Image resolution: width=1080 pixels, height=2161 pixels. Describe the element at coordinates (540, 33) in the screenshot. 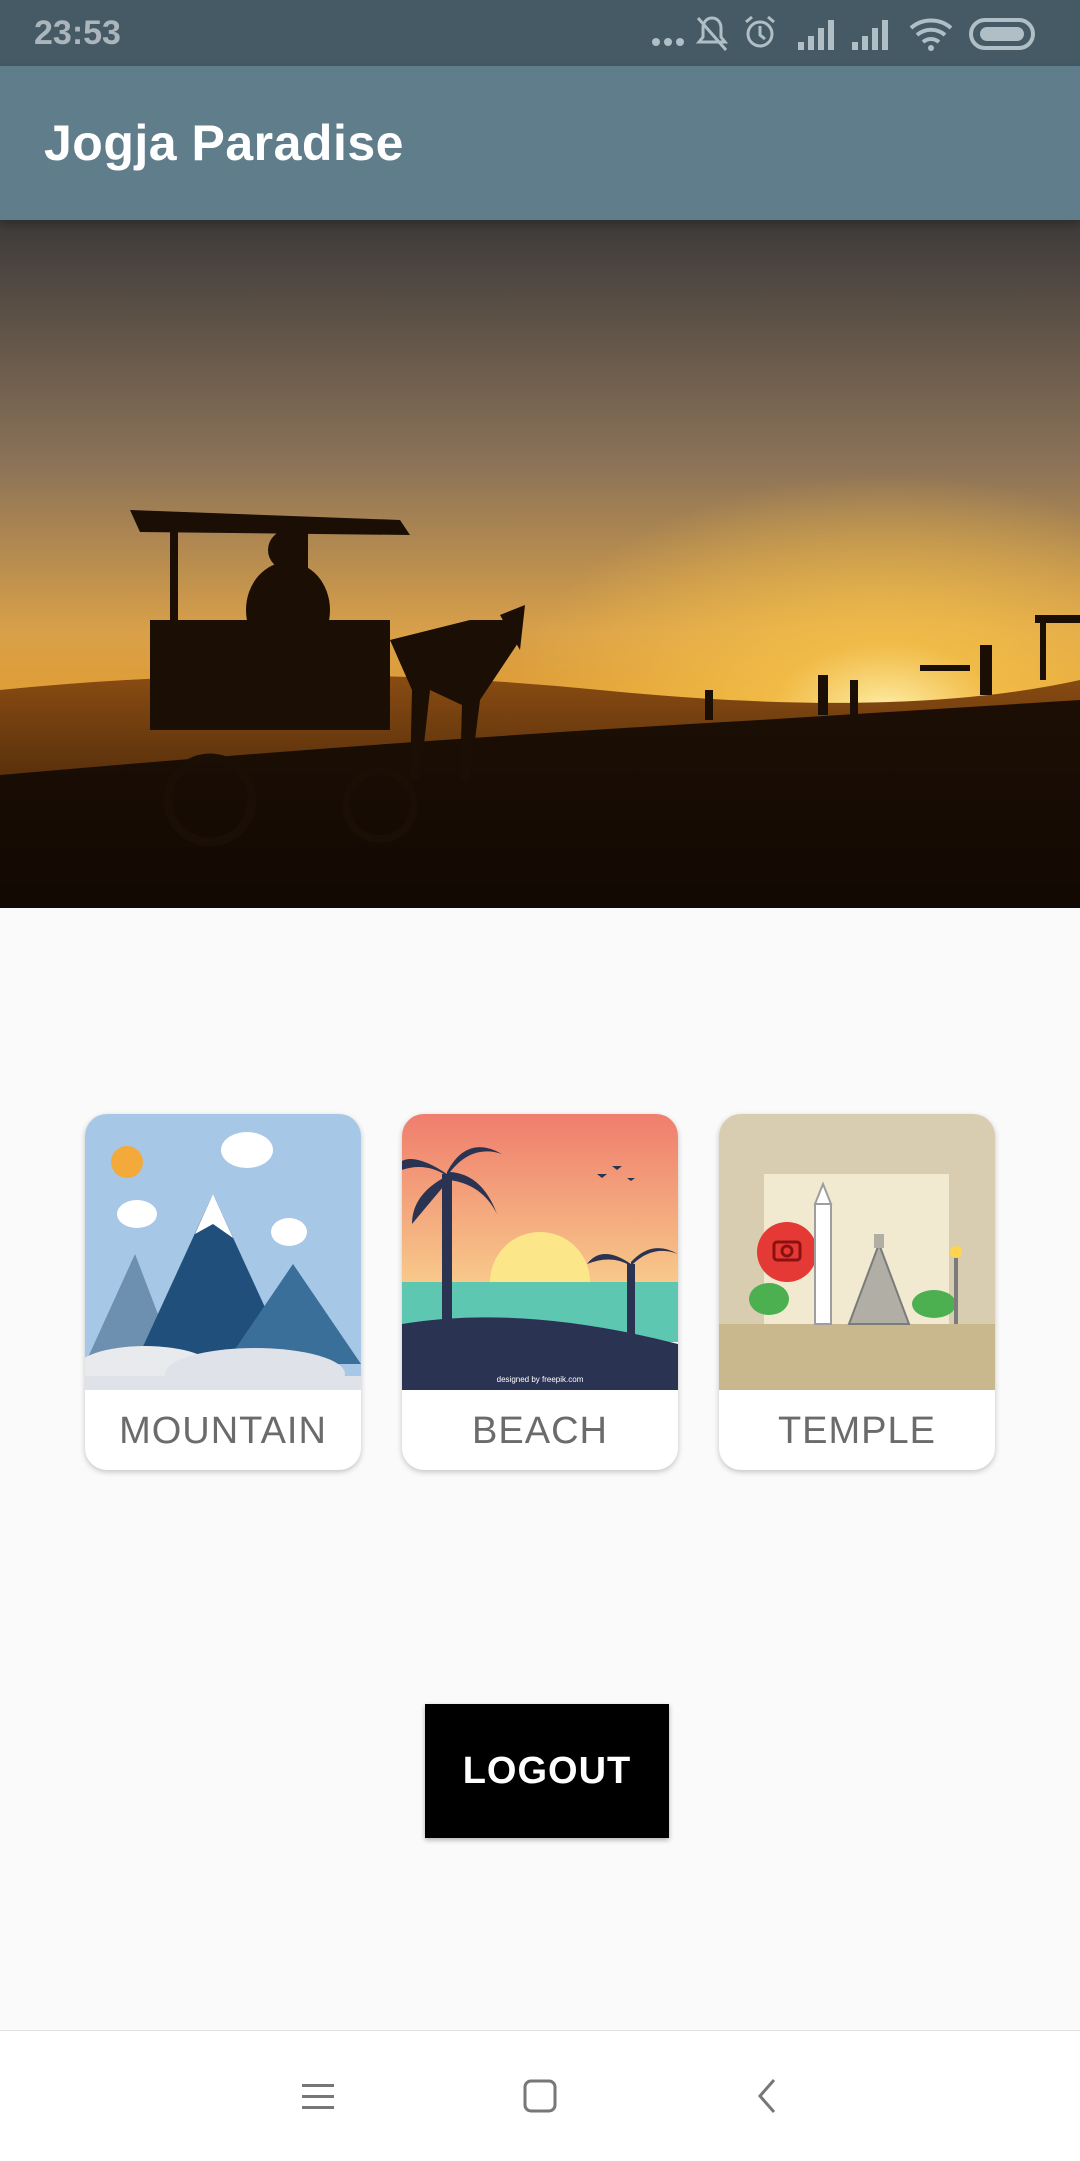

I see `status-bar: 23:53` at that location.